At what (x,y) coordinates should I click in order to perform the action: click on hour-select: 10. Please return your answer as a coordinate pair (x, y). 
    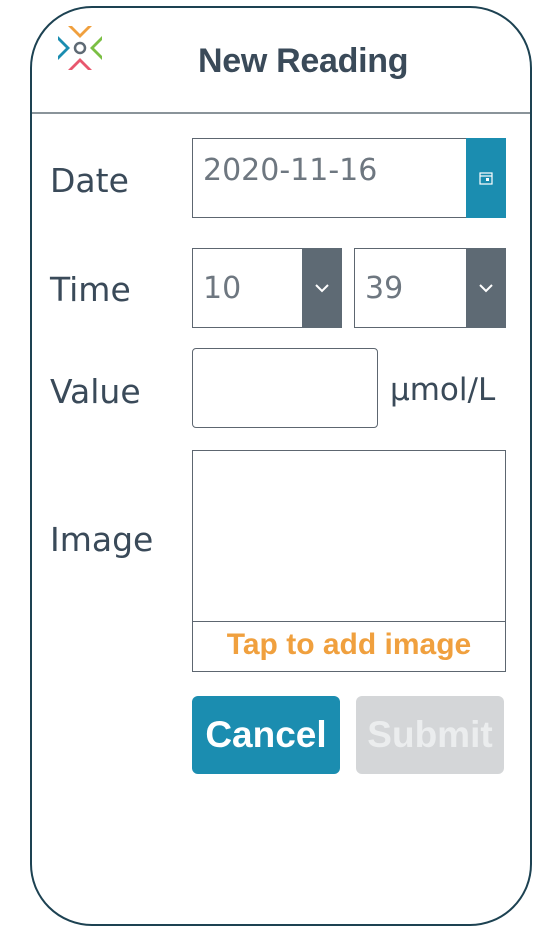
    Looking at the image, I should click on (267, 288).